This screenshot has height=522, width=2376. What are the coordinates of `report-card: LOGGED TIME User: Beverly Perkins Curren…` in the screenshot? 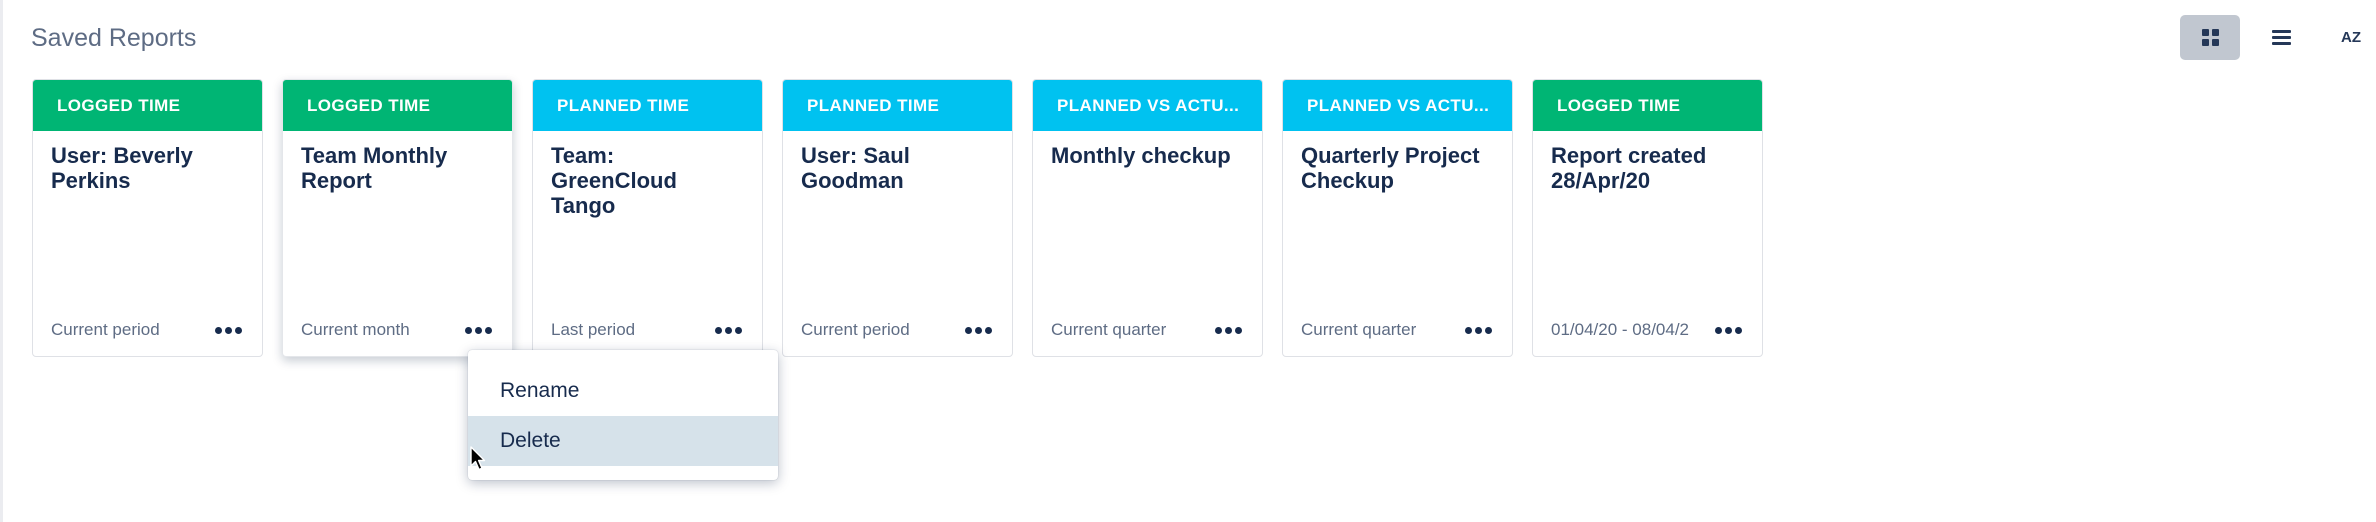 It's located at (147, 218).